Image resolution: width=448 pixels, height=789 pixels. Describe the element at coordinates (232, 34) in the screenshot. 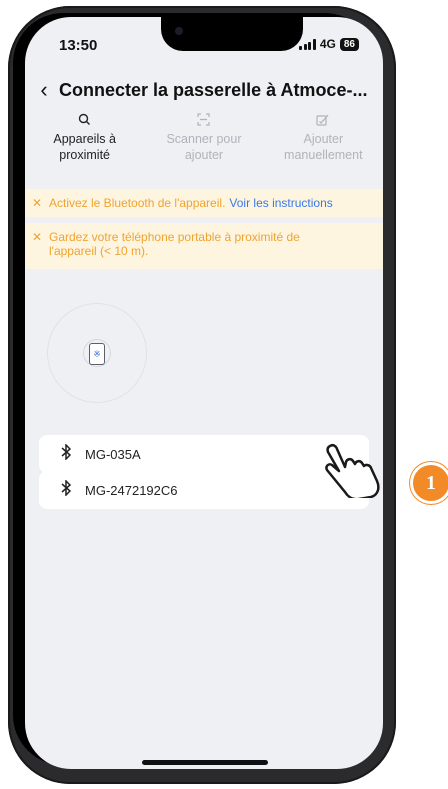

I see `notch` at that location.